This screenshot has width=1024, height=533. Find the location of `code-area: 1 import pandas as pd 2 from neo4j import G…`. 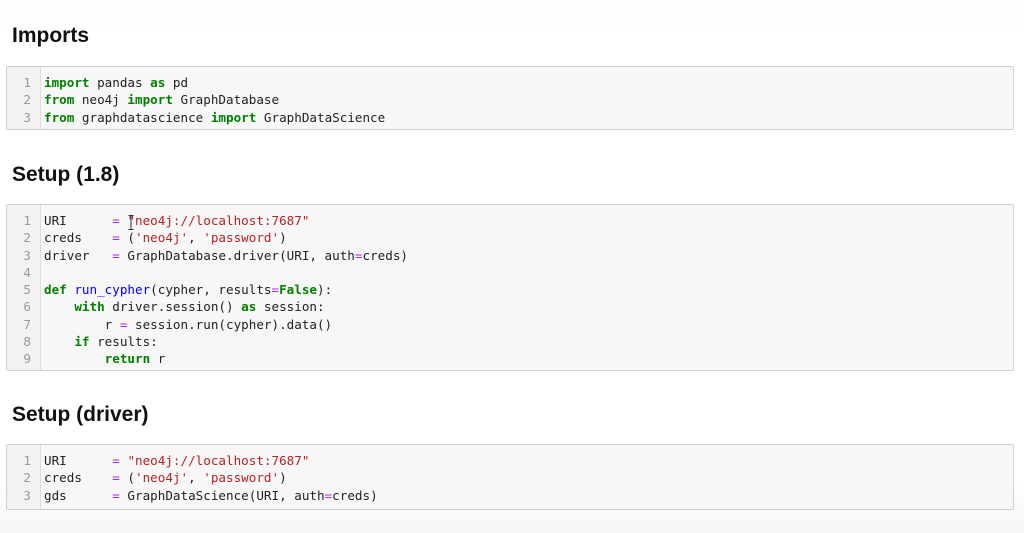

code-area: 1 import pandas as pd 2 from neo4j import G… is located at coordinates (510, 100).